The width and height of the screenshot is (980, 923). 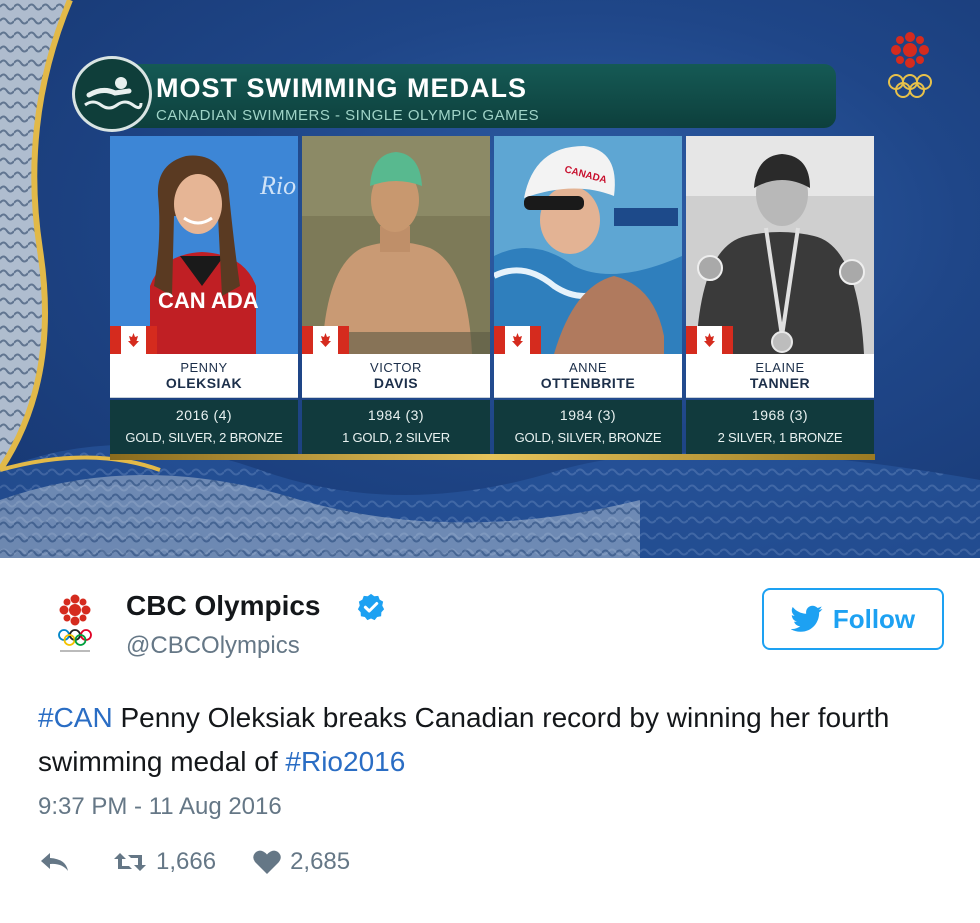 I want to click on athlete-first-name: ELAINE, so click(x=780, y=367).